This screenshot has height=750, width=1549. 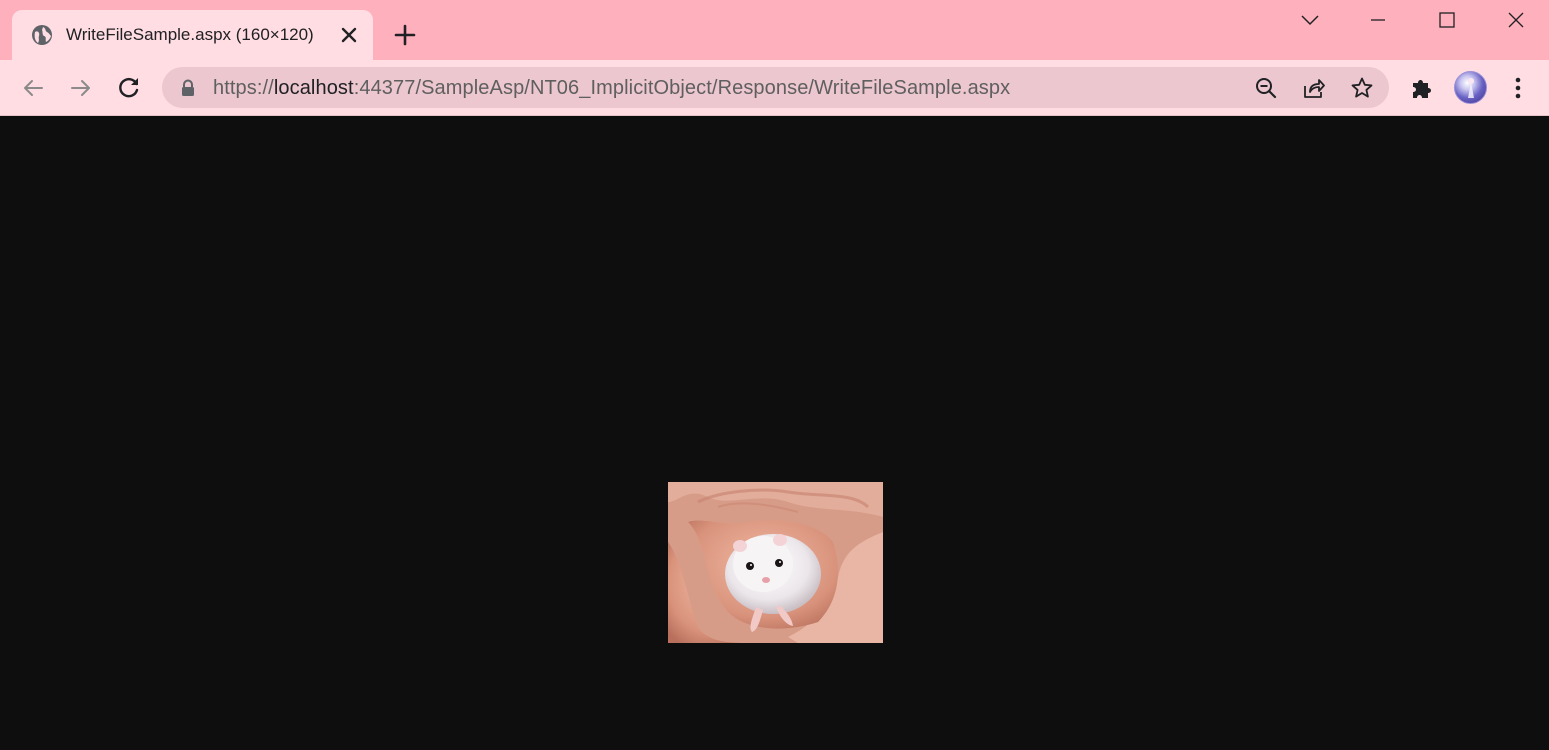 I want to click on tab-title: WriteFileSample.aspx (160×120), so click(x=190, y=34).